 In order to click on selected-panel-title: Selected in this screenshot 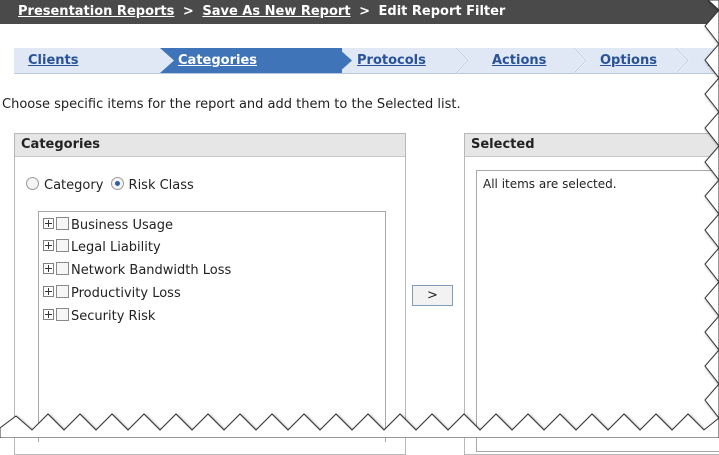, I will do `click(592, 145)`.